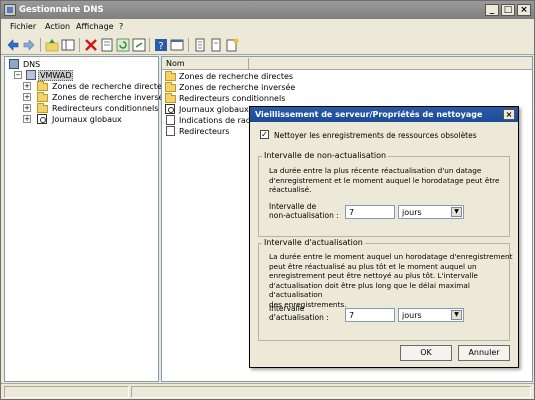  Describe the element at coordinates (23, 26) in the screenshot. I see `menu-fichier: Fichier` at that location.